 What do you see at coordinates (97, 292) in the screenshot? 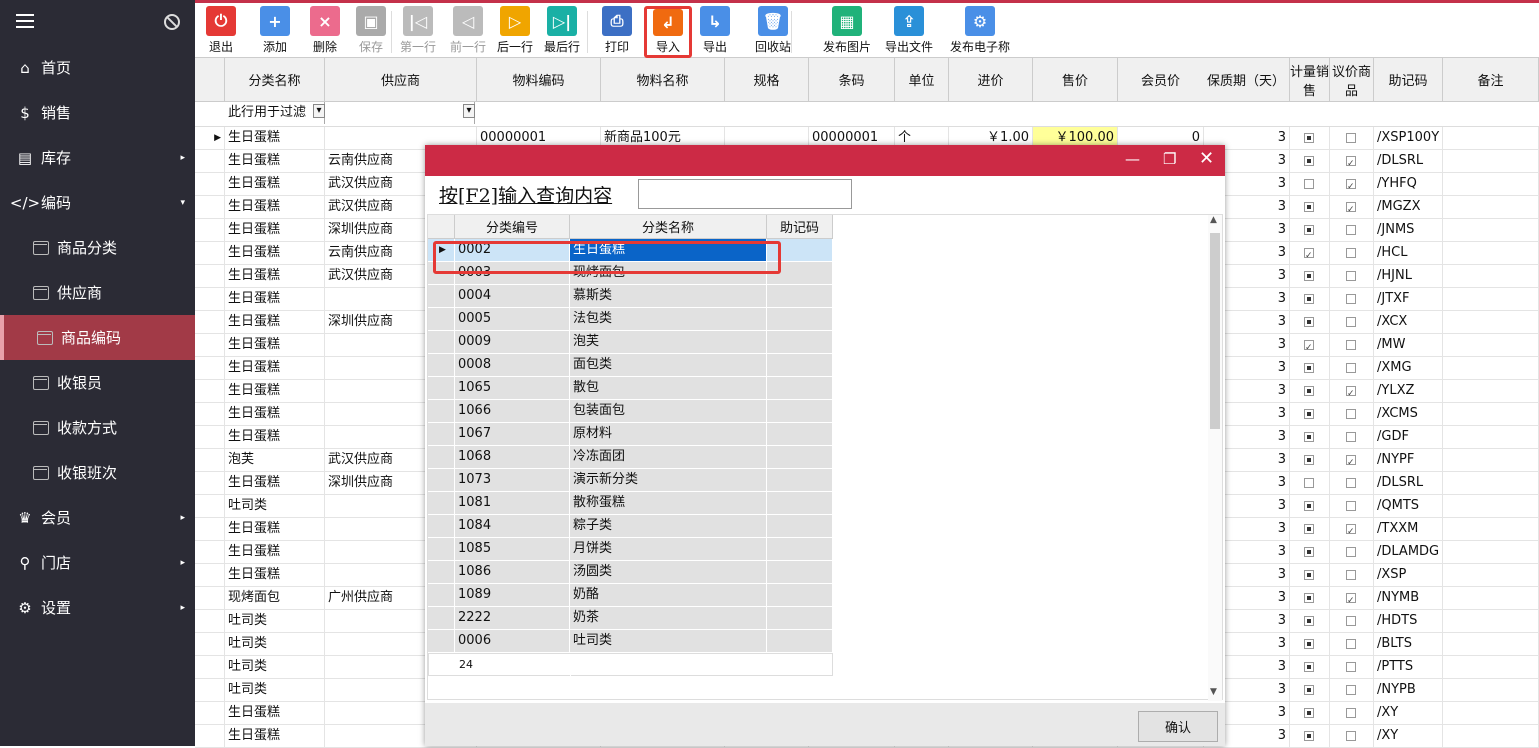
I see `sidebar-item: 供应商` at bounding box center [97, 292].